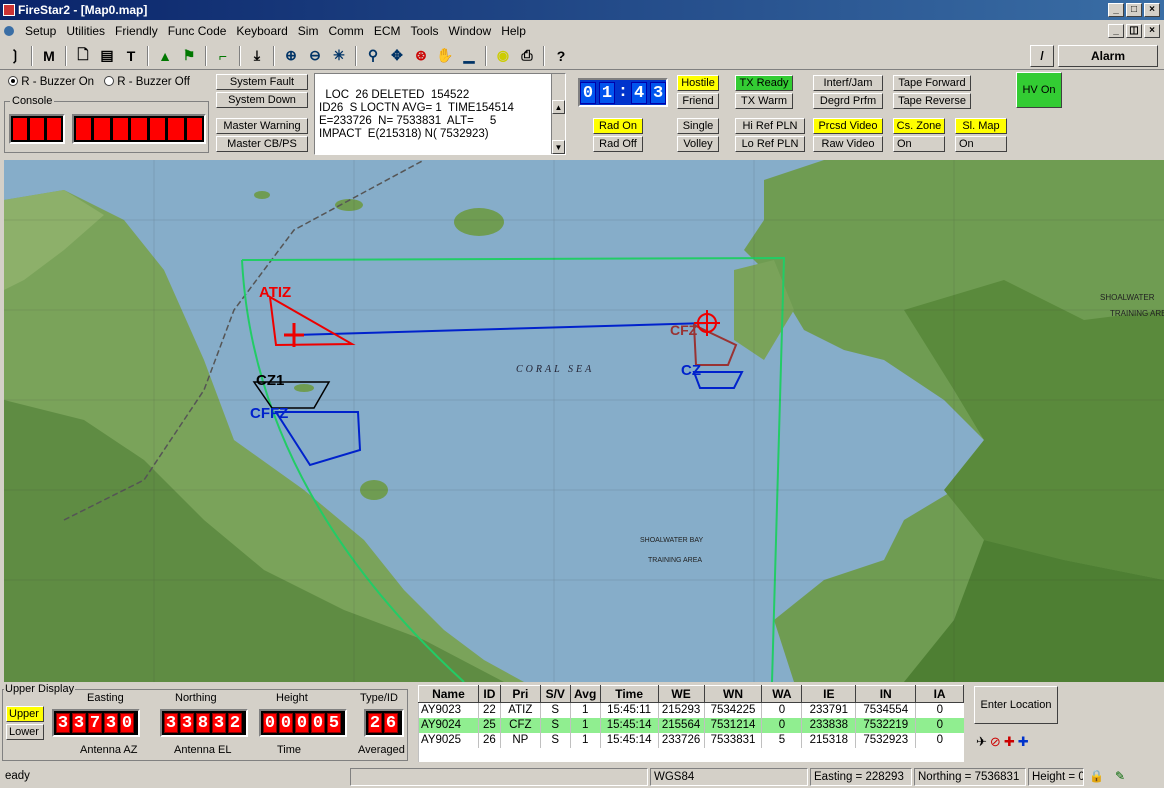  What do you see at coordinates (25, 732) in the screenshot?
I see `lower-button: Lower` at bounding box center [25, 732].